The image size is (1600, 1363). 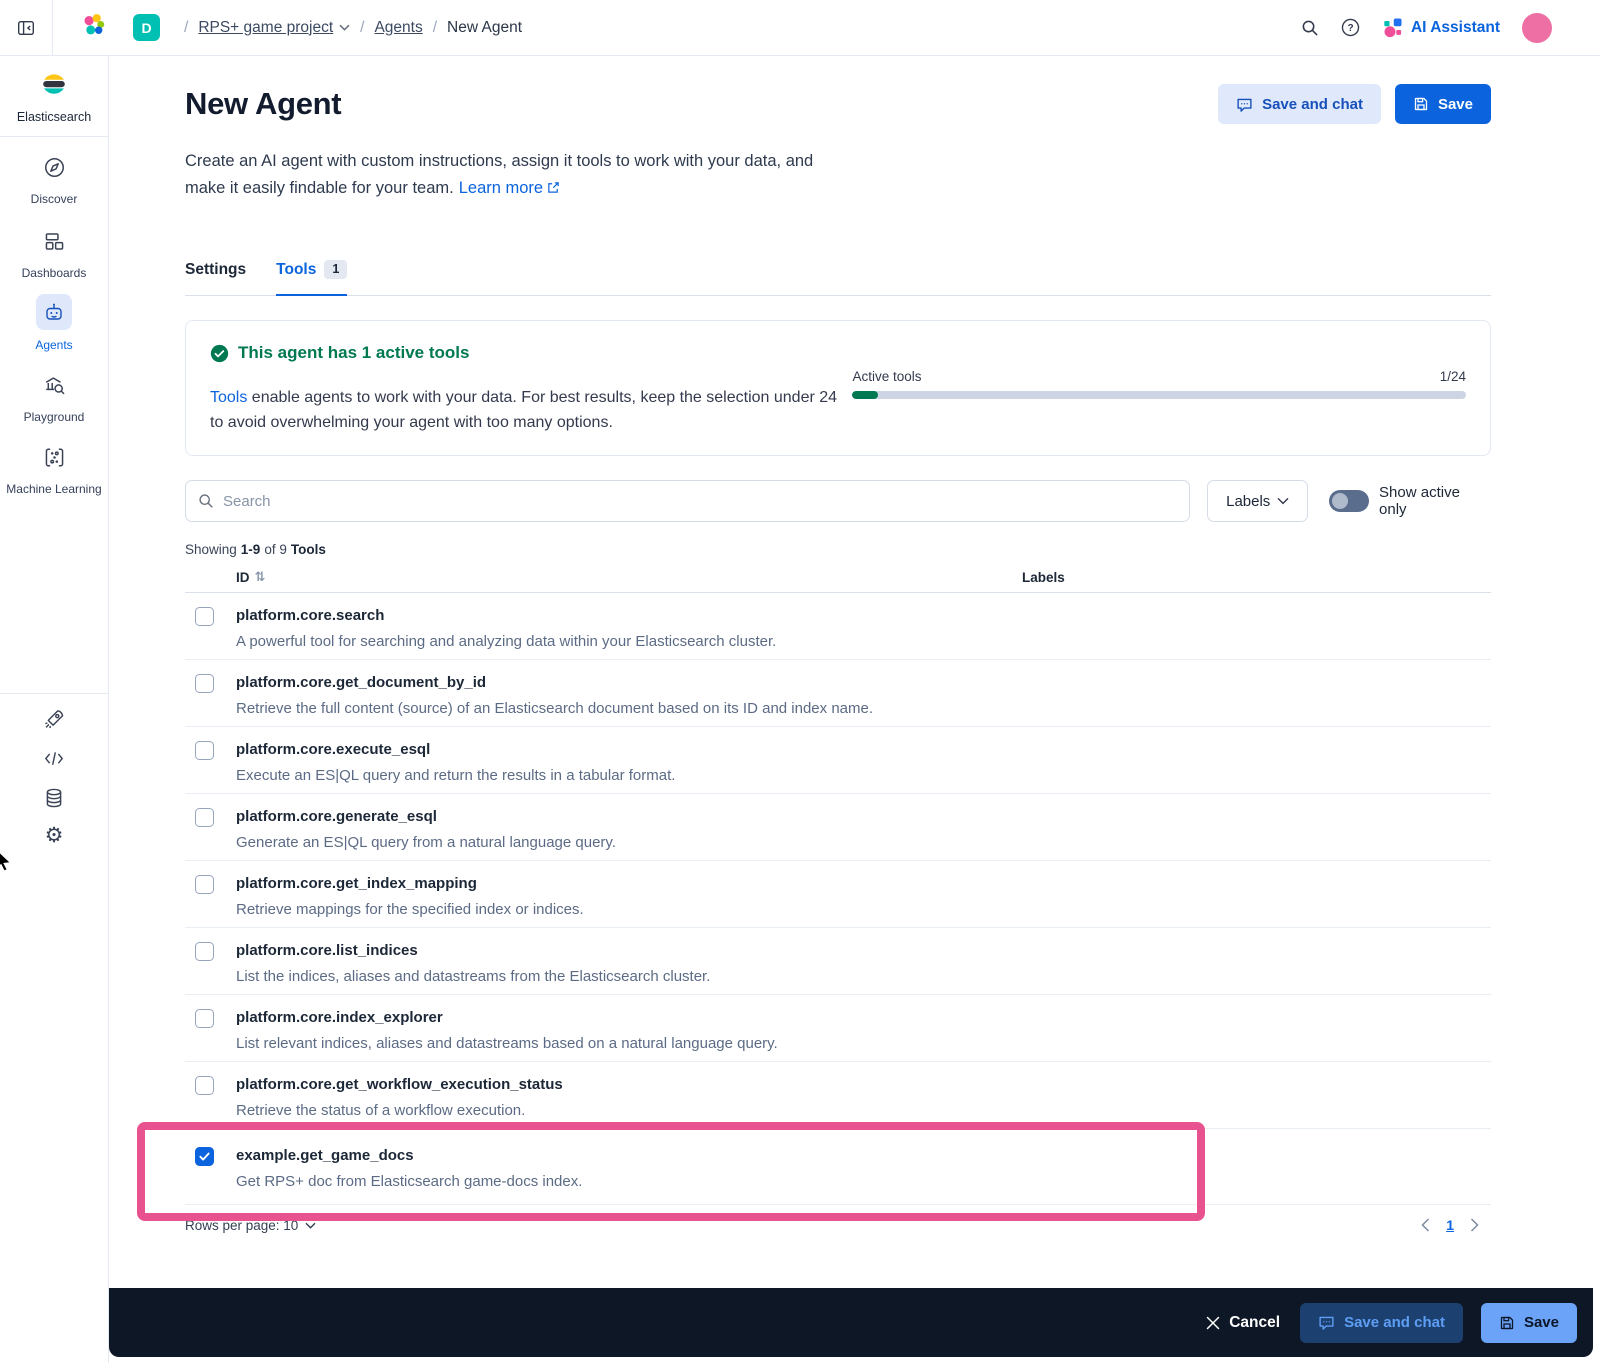 I want to click on sidebar-item-playground: Playground, so click(x=54, y=399).